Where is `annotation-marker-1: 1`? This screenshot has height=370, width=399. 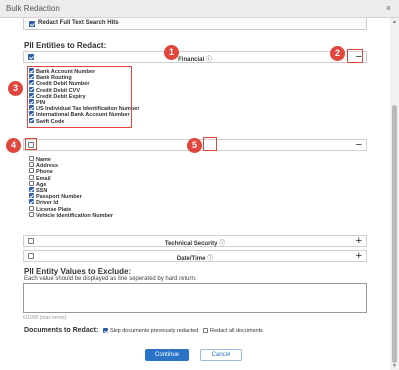
annotation-marker-1: 1 is located at coordinates (171, 52).